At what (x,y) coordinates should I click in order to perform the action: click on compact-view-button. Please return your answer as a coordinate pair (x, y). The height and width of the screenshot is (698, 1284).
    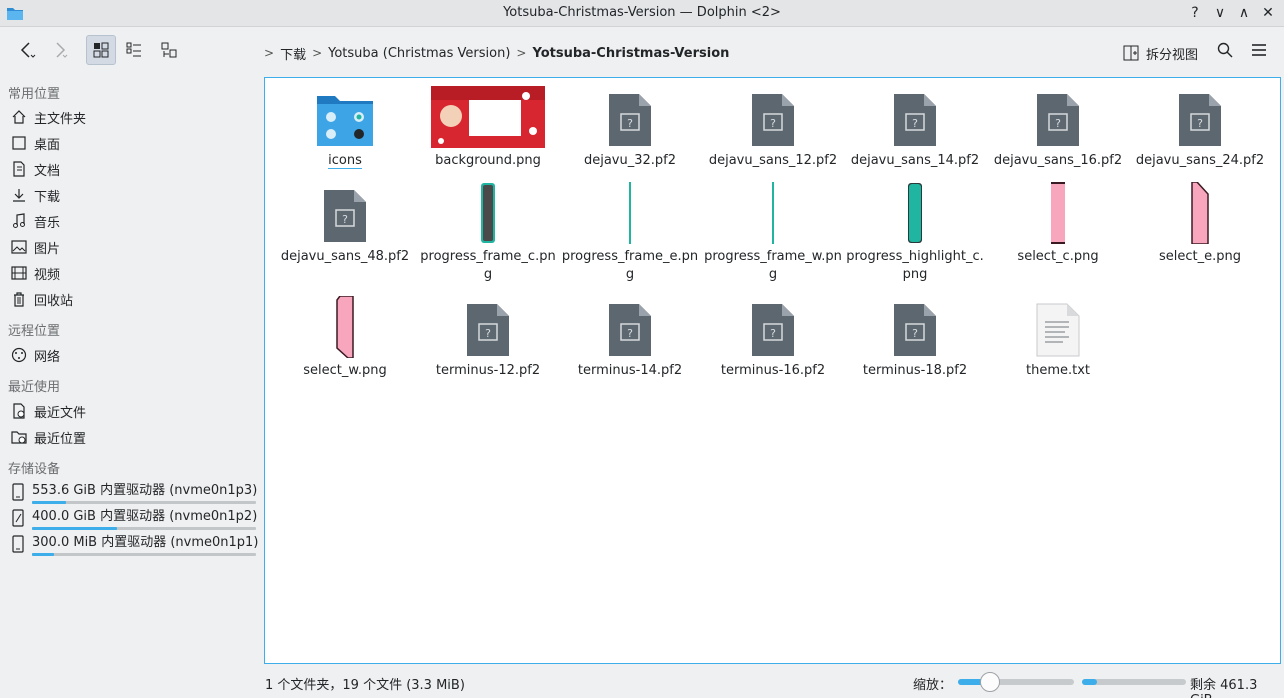
    Looking at the image, I should click on (134, 50).